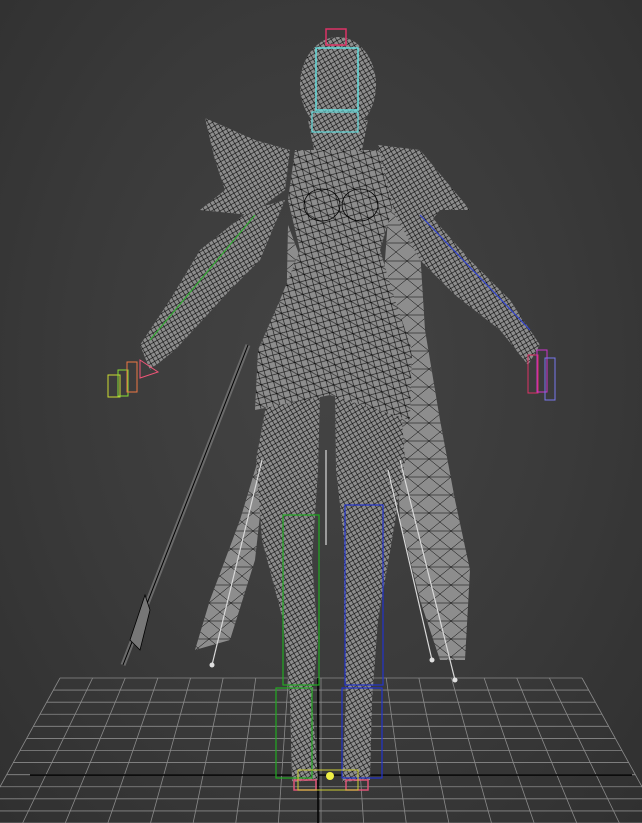  Describe the element at coordinates (330, 776) in the screenshot. I see `root-helper` at that location.